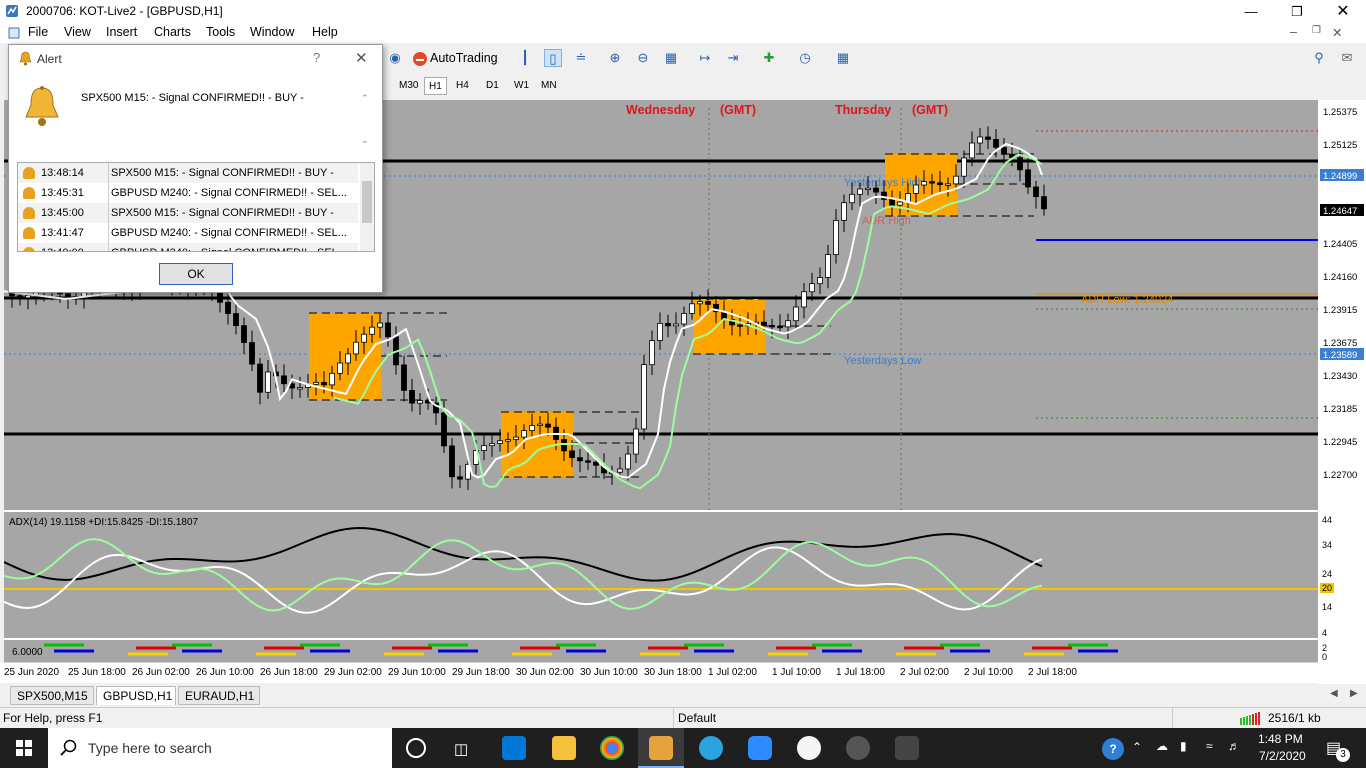  Describe the element at coordinates (365, 140) in the screenshot. I see `scroll-down-icon: ⌄` at that location.